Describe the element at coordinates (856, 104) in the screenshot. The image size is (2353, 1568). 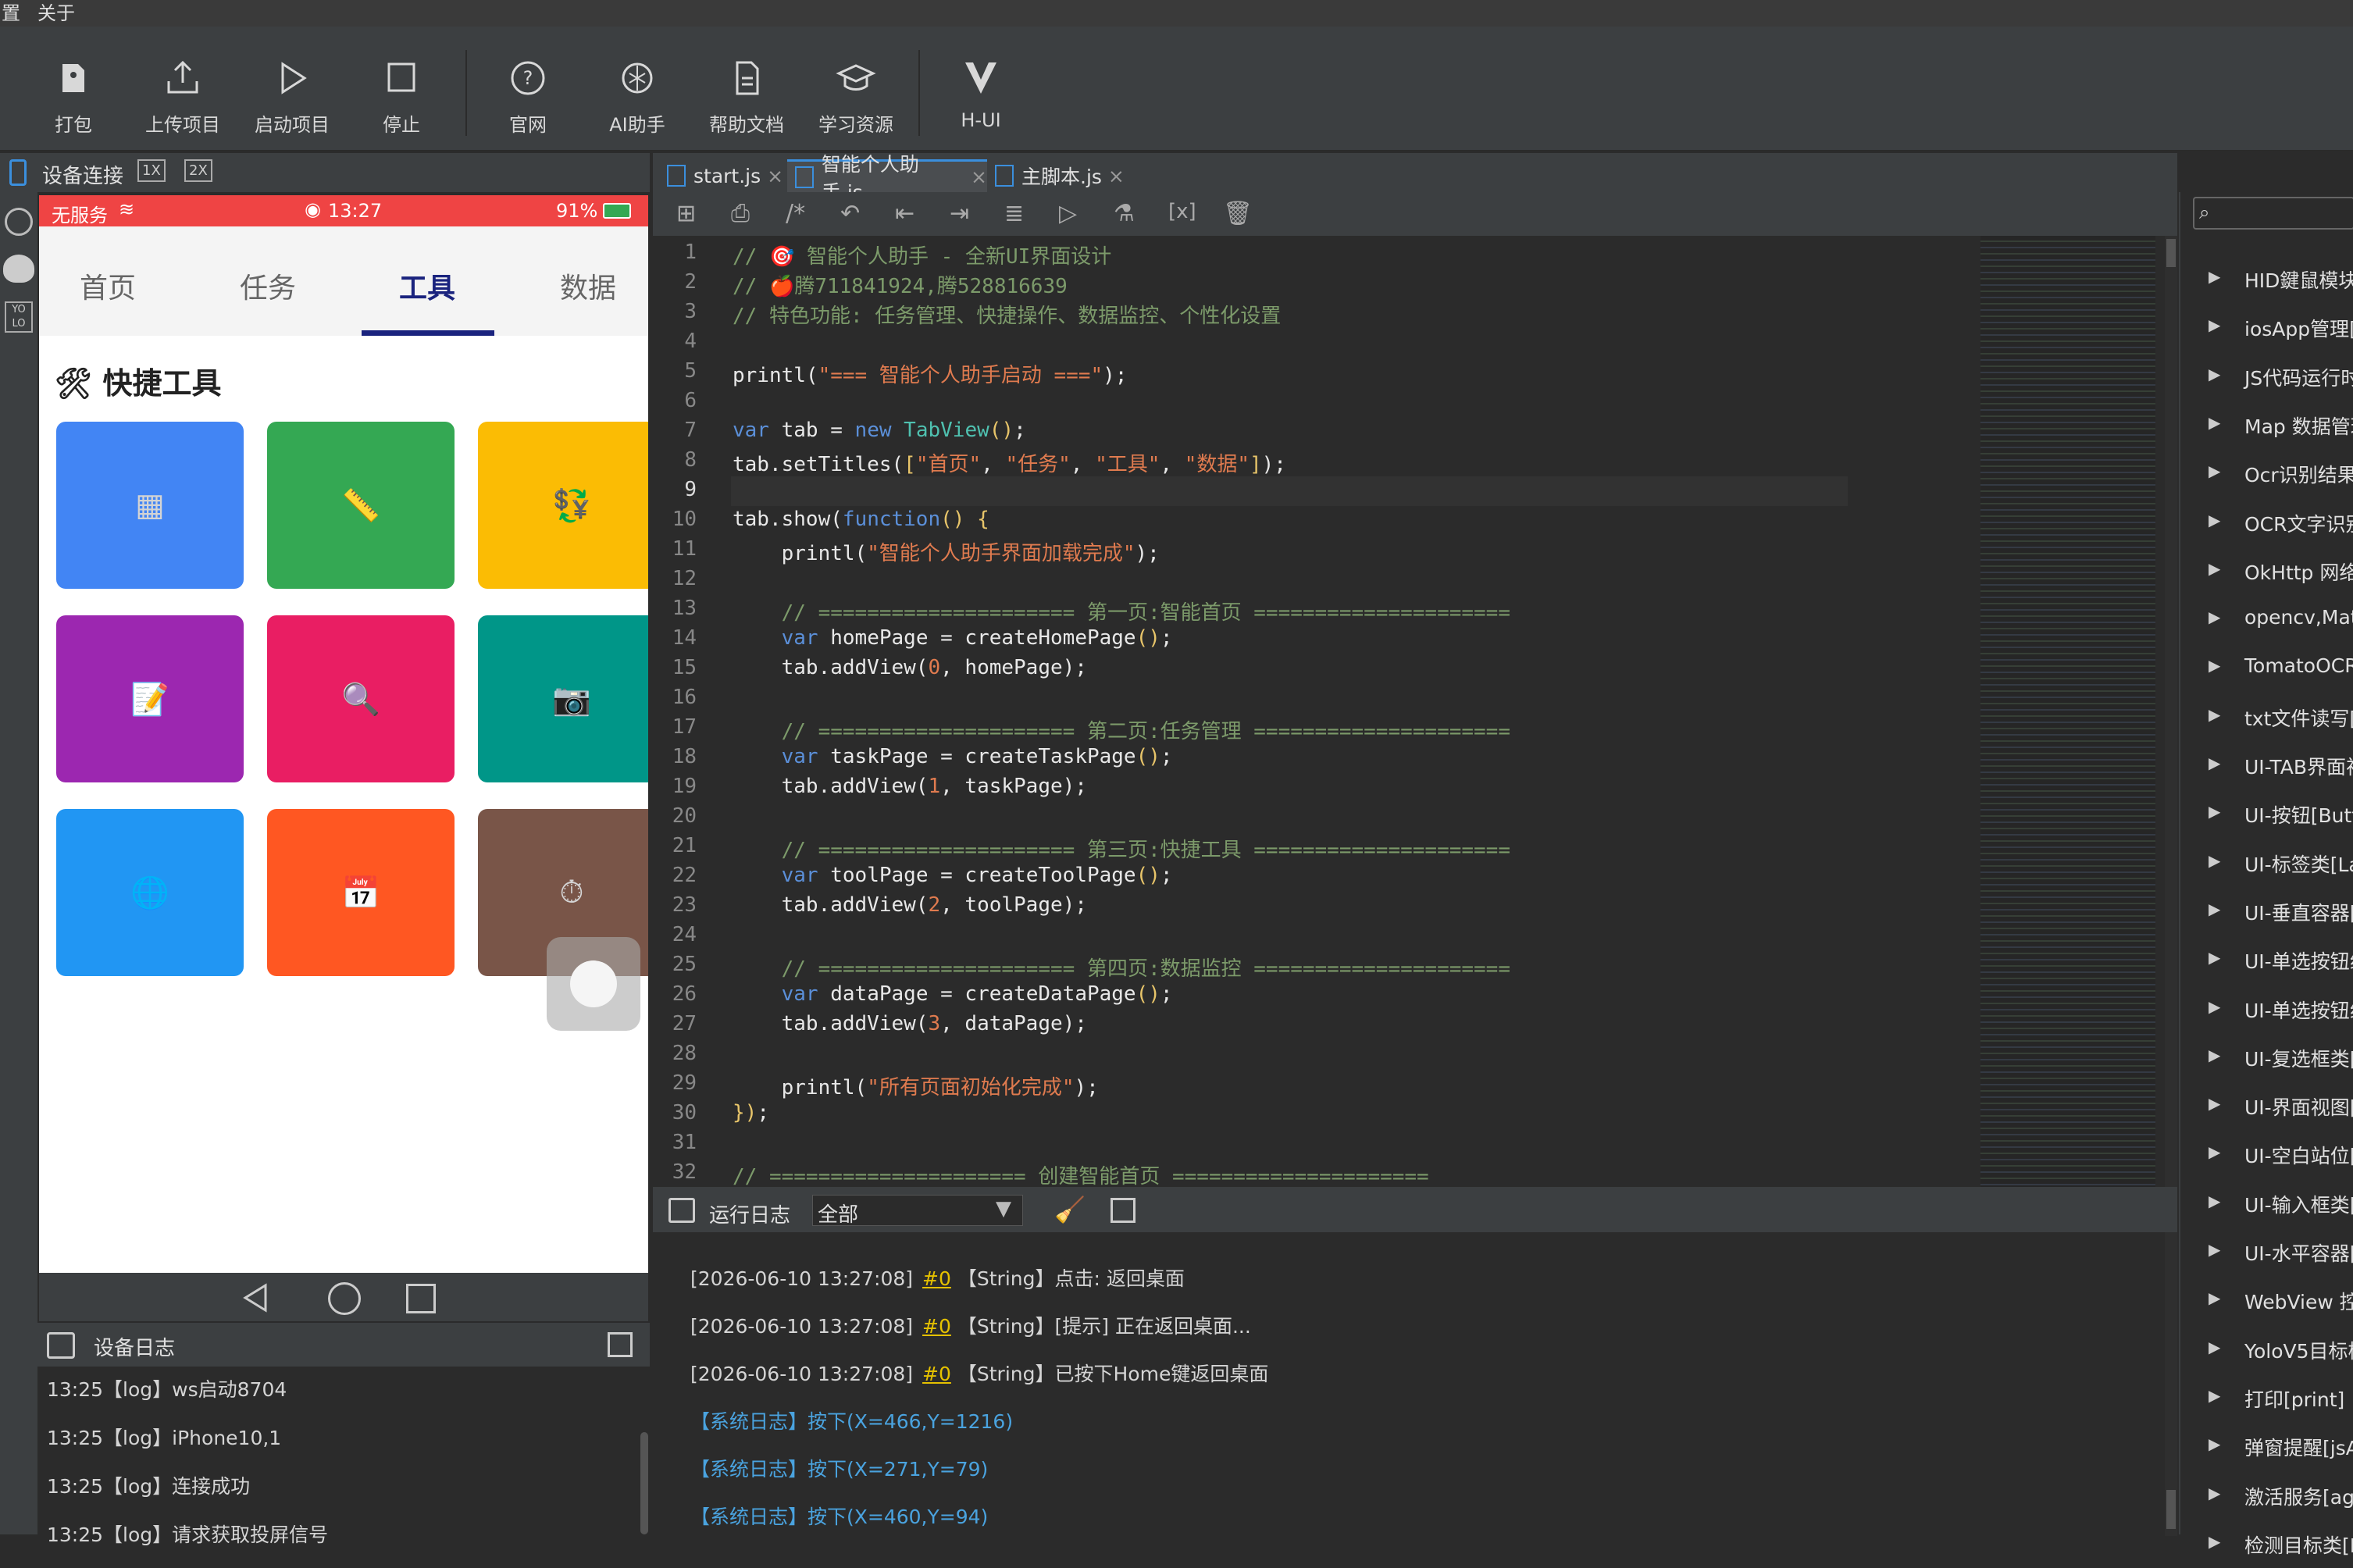
I see `learning-resources-button: 学习资源` at that location.